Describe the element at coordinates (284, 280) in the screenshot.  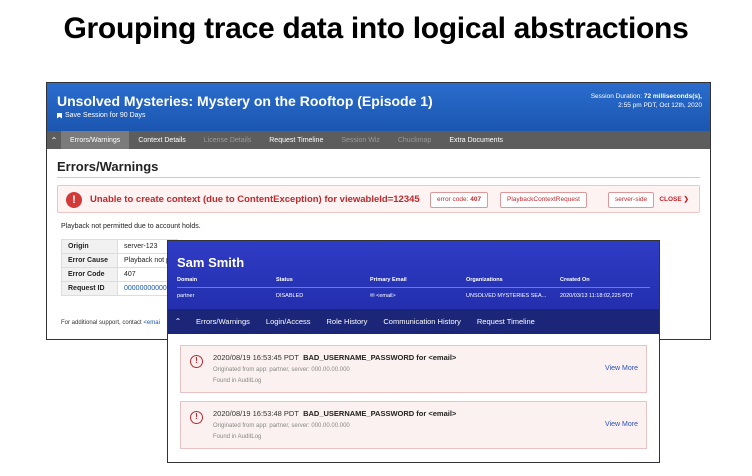
I see `status-label: Status` at that location.